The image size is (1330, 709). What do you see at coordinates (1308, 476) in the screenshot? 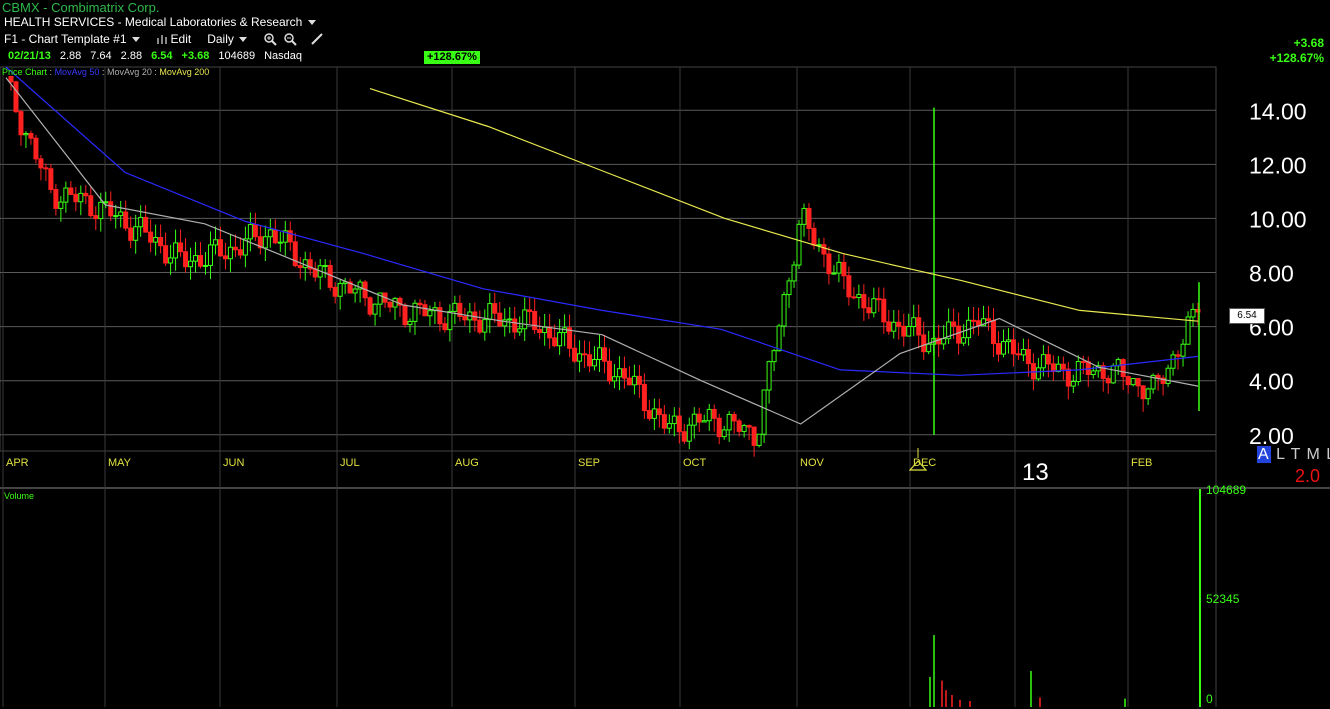
I see `ratio-value: 2.0` at bounding box center [1308, 476].